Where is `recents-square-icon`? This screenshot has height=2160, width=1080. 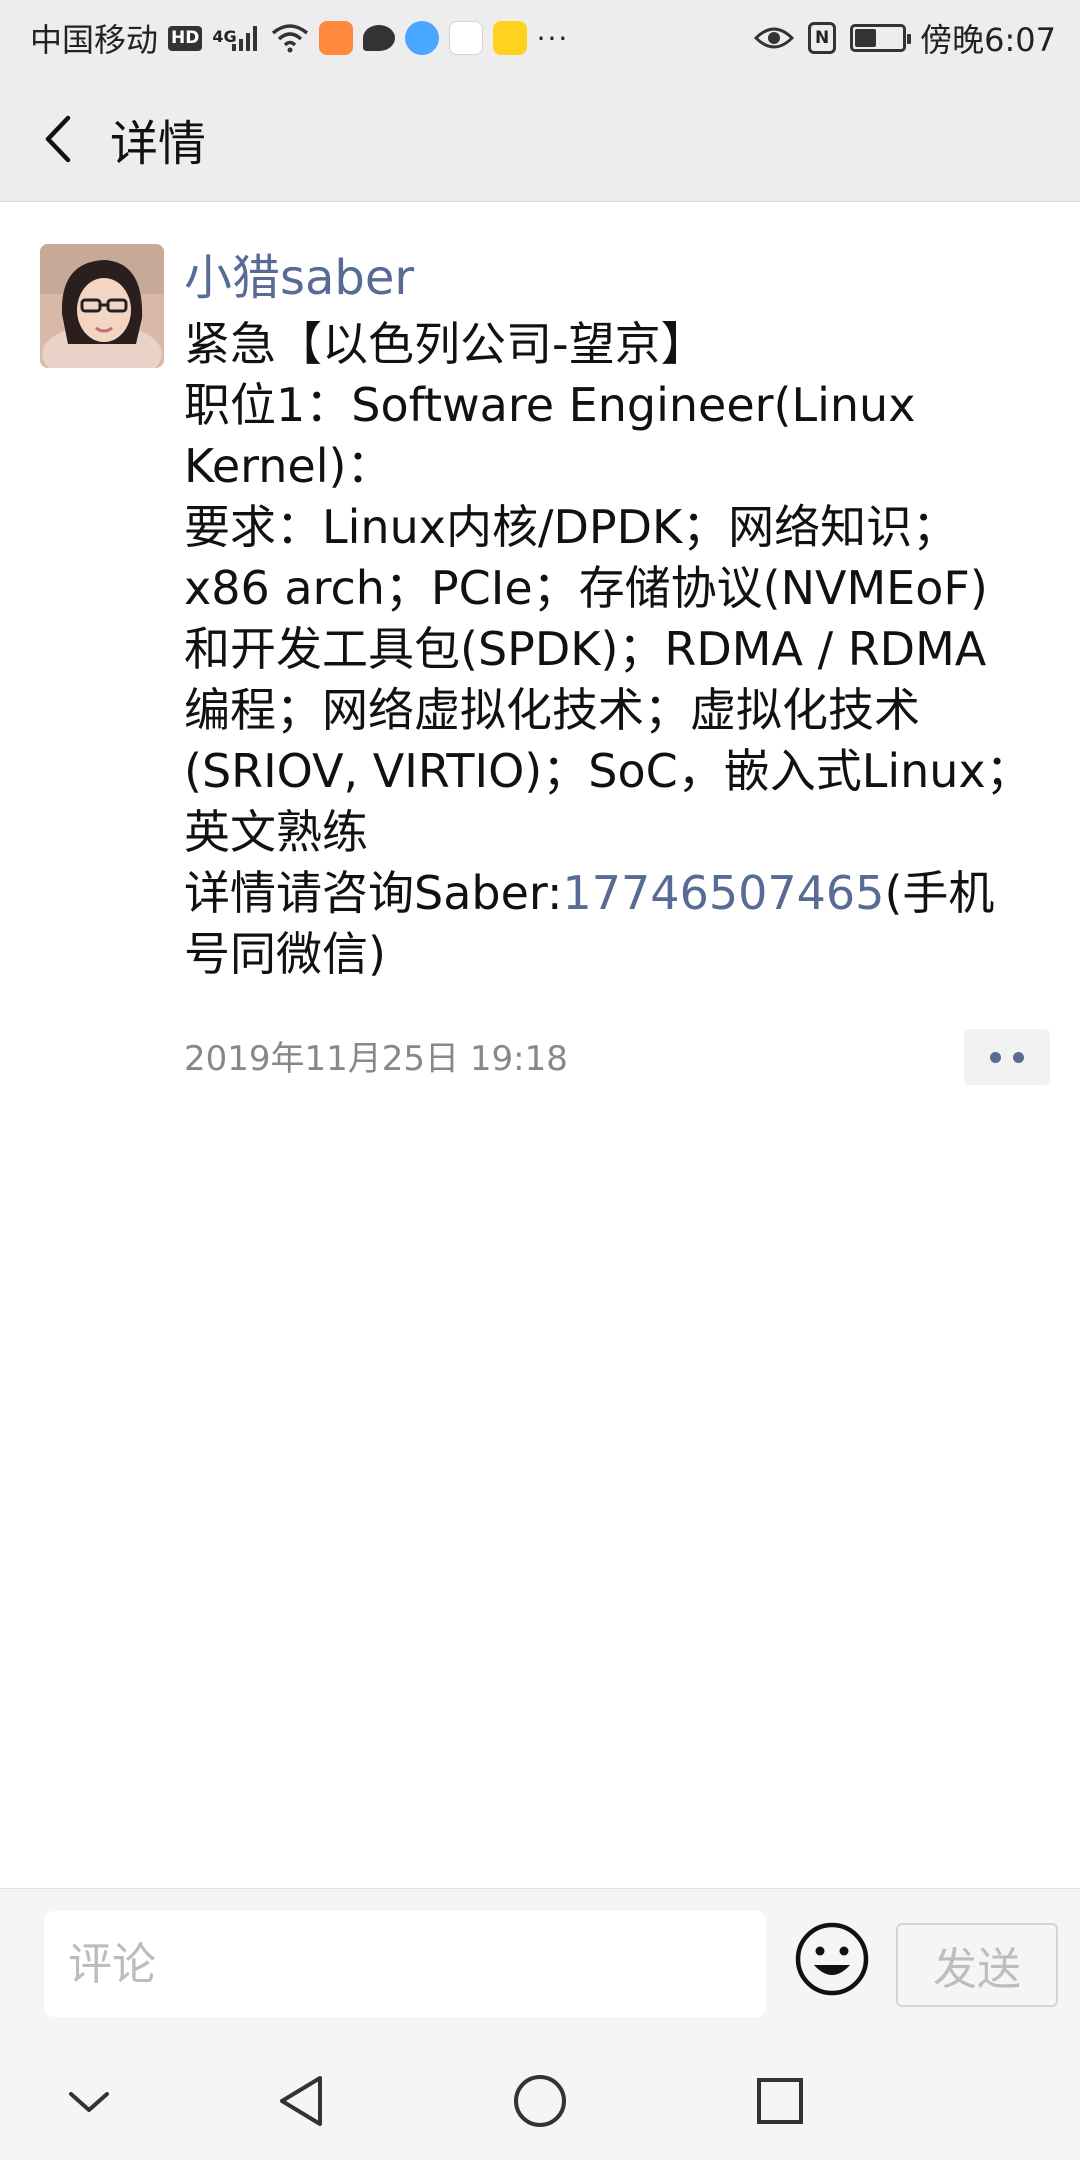
recents-square-icon is located at coordinates (780, 2101).